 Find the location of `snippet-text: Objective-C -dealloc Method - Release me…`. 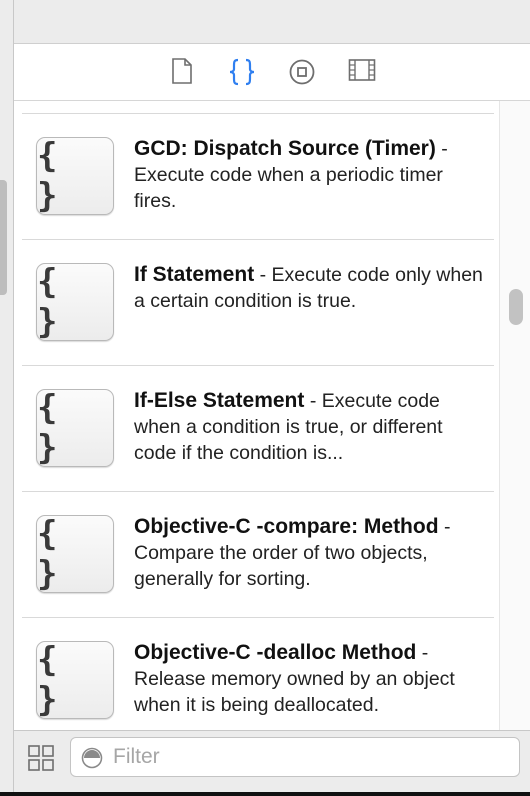

snippet-text: Objective-C -dealloc Method - Release me… is located at coordinates (309, 679).